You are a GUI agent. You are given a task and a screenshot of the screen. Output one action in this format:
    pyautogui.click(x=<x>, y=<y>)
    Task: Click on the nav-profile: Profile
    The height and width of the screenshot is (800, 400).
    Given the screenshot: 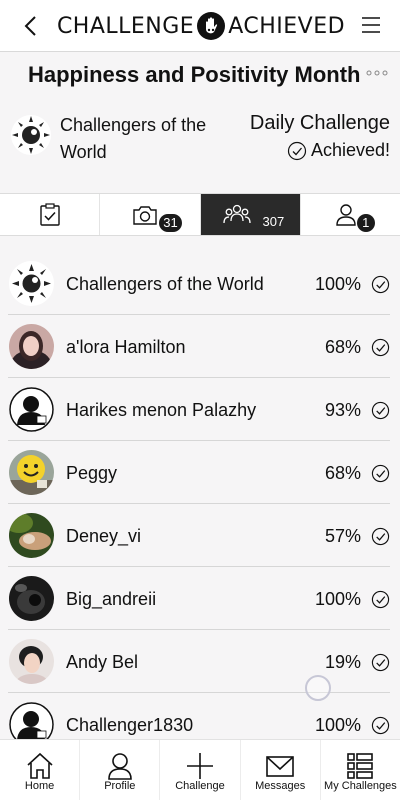 What is the action you would take?
    pyautogui.click(x=120, y=770)
    